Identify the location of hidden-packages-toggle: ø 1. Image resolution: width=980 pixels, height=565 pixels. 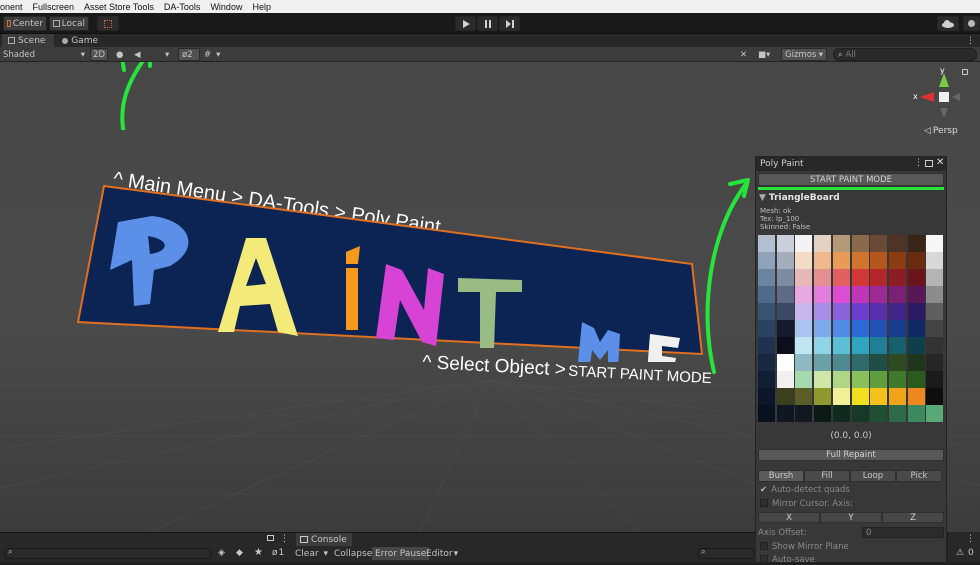
(278, 553).